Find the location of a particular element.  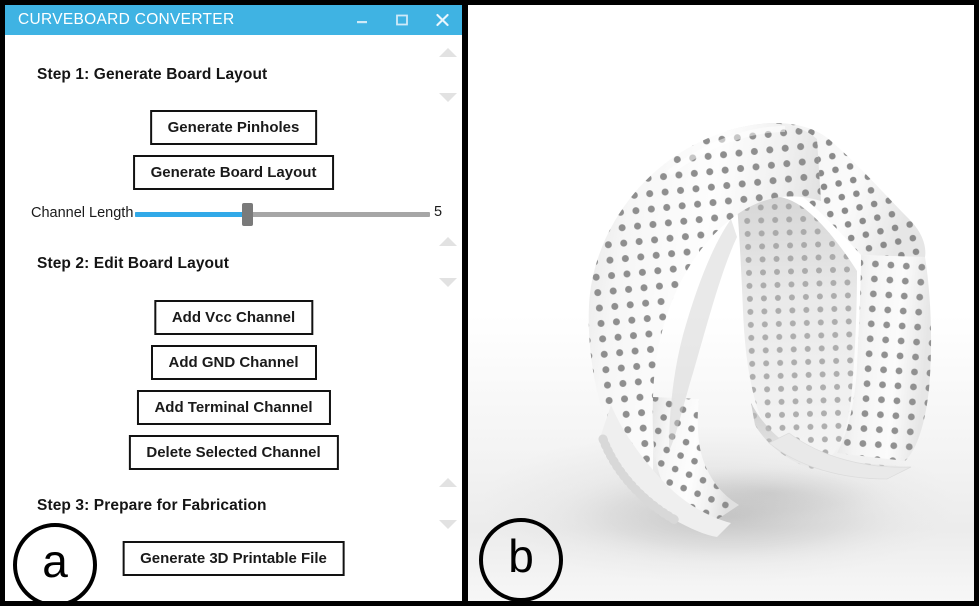

add-vcc-channel-button: Add Vcc Channel is located at coordinates (233, 317).